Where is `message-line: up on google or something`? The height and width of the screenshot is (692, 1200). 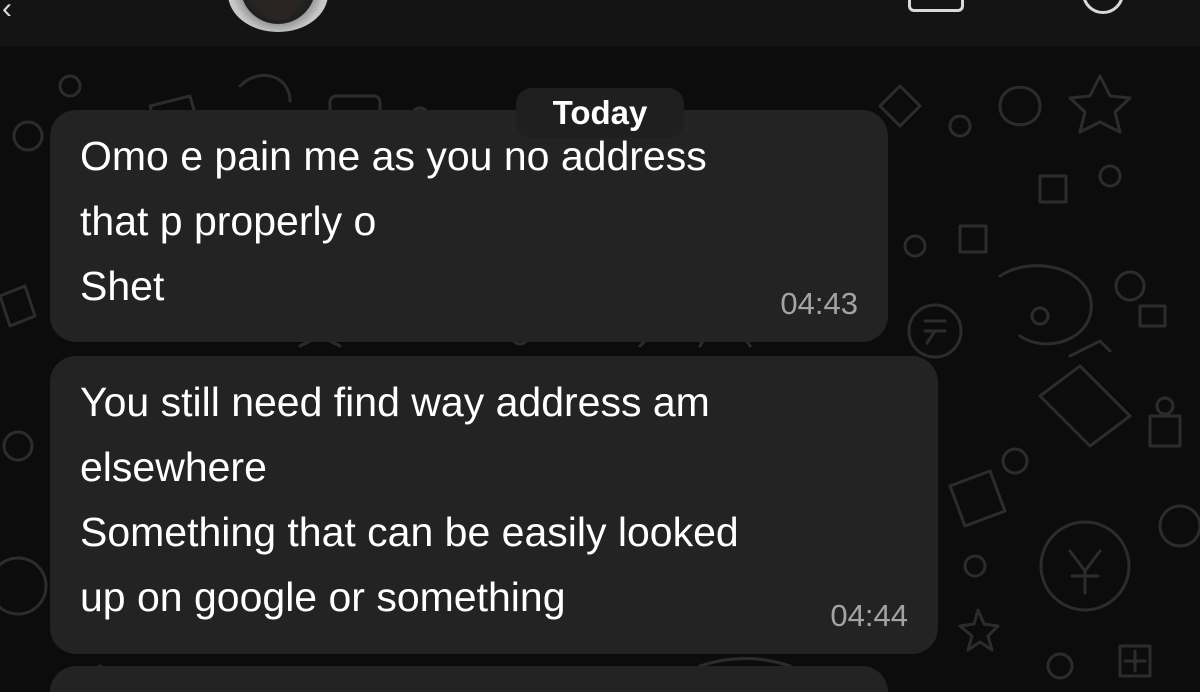 message-line: up on google or something is located at coordinates (323, 597).